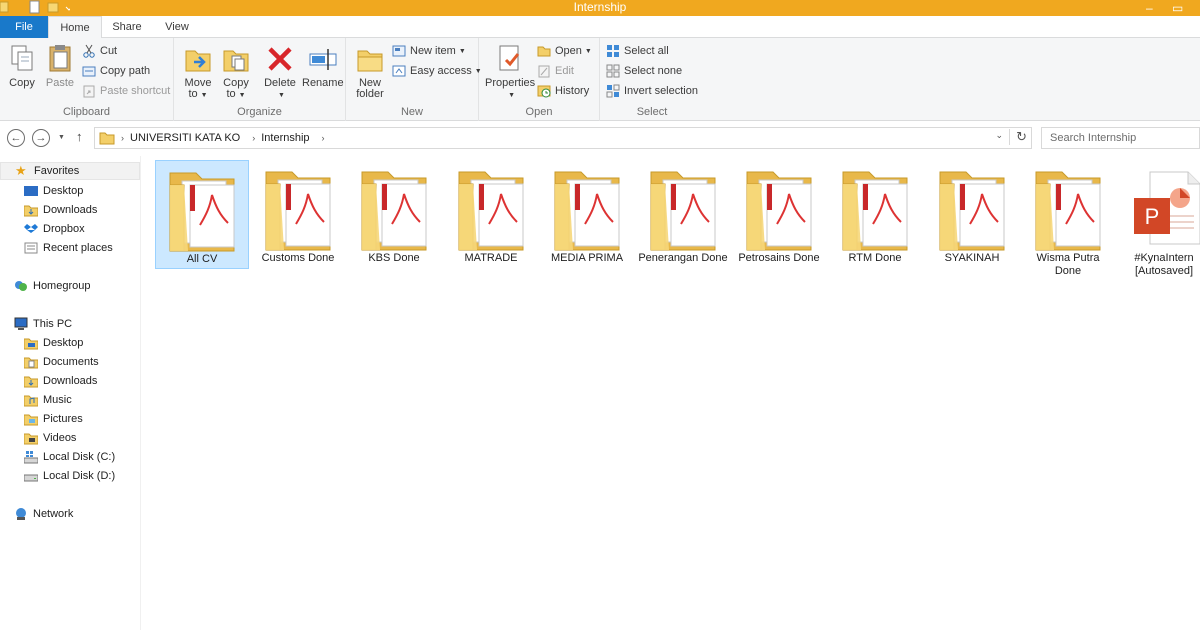 The width and height of the screenshot is (1200, 630). Describe the element at coordinates (79, 136) in the screenshot. I see `up-button: ↑` at that location.